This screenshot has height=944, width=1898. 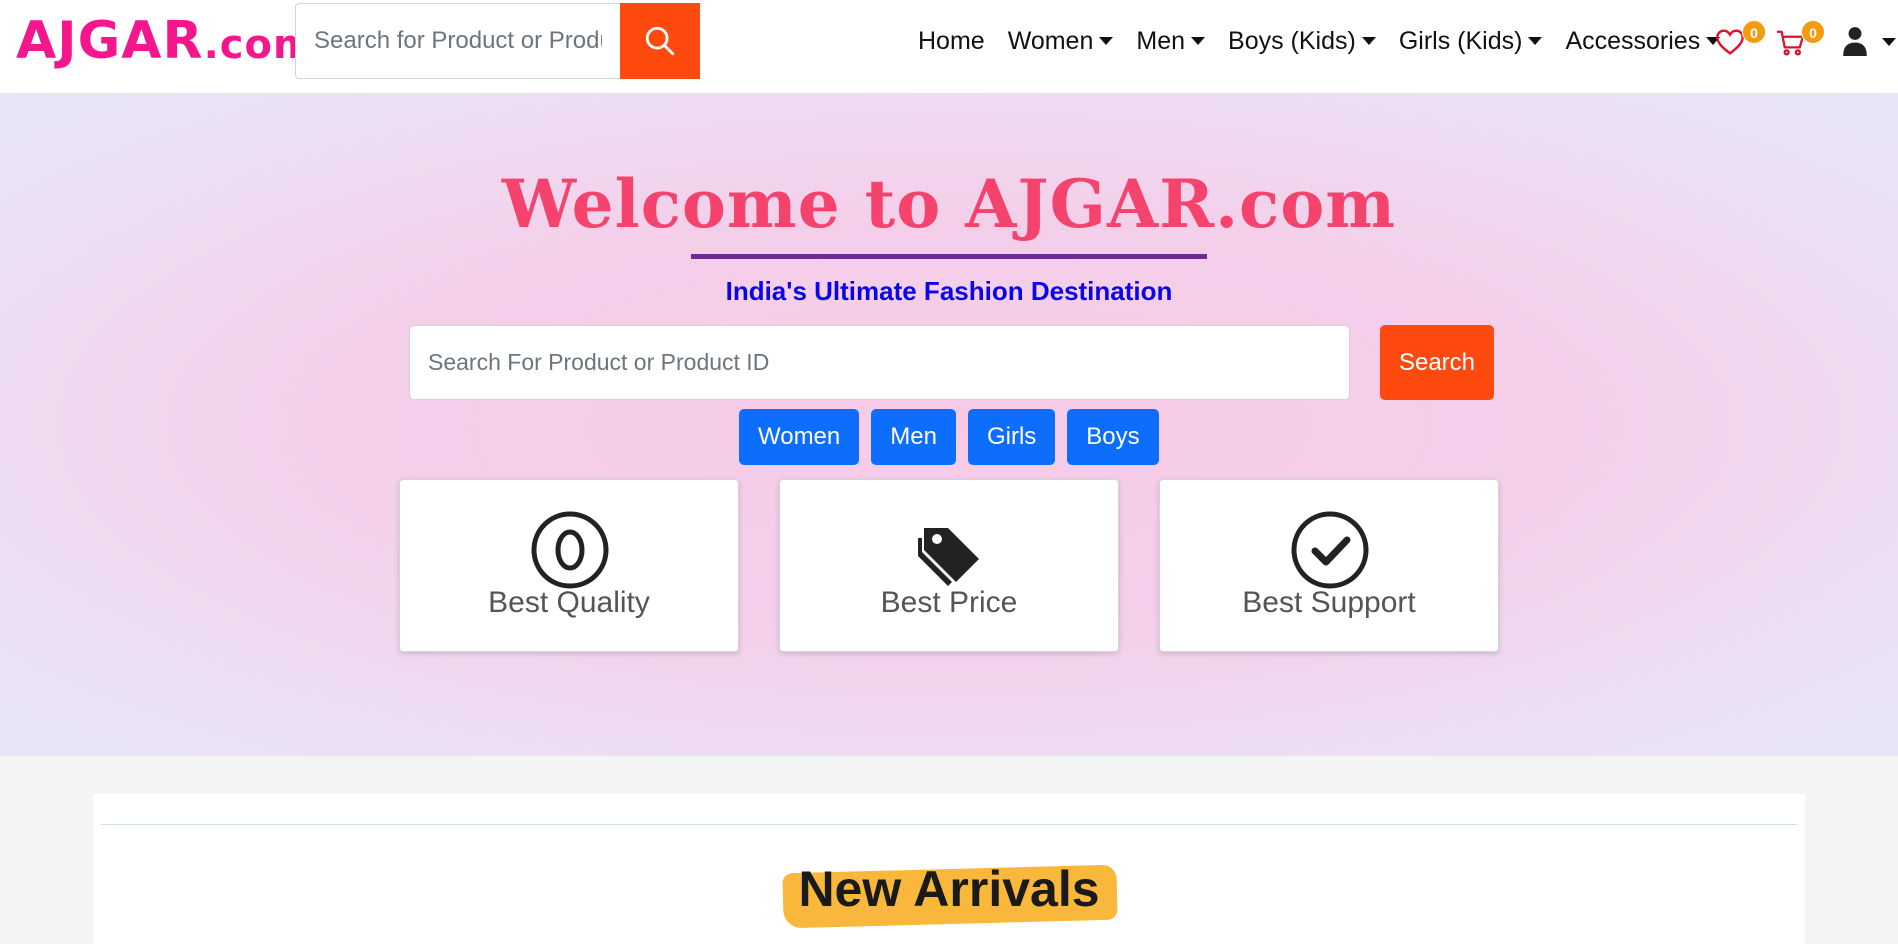 I want to click on nav-link-girls-kids: Girls (Kids), so click(x=1471, y=41).